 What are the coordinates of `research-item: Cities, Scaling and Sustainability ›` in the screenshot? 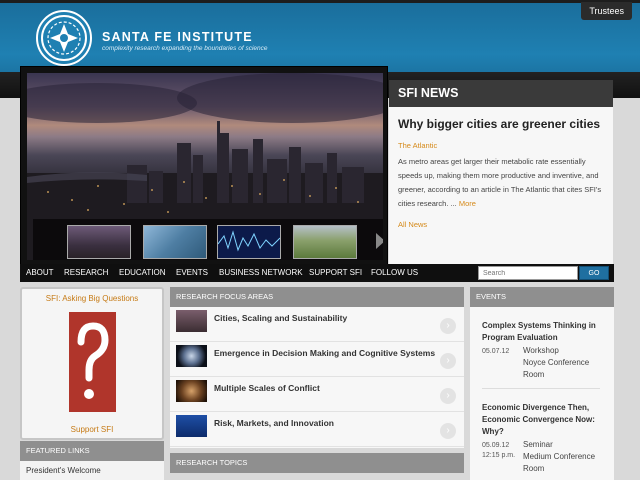 It's located at (317, 324).